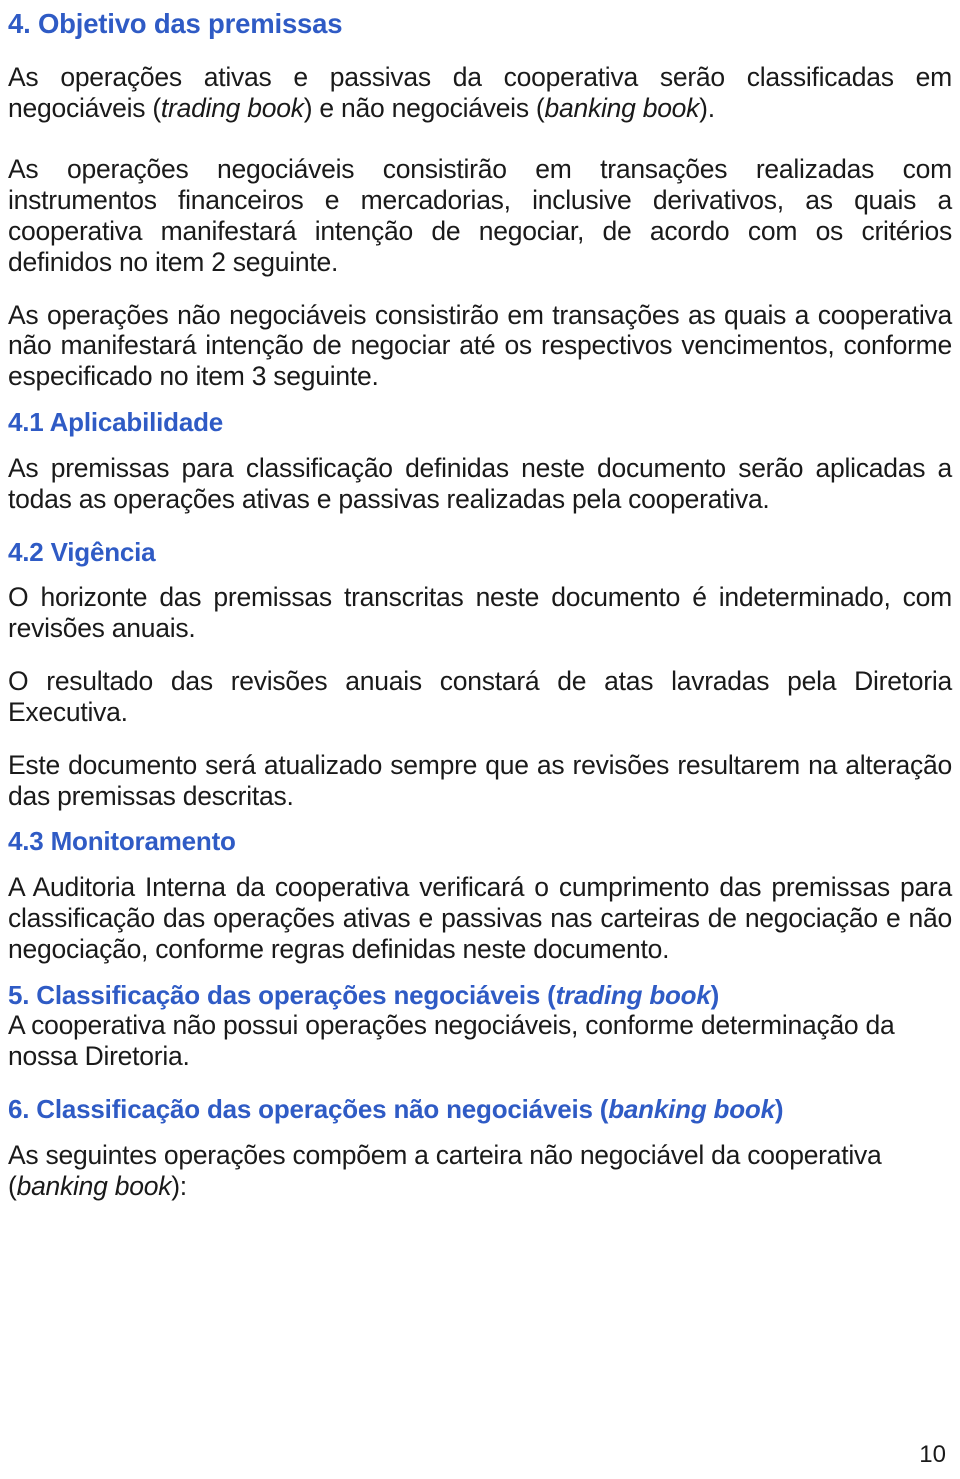 The image size is (960, 1479). I want to click on paragraph-text-part: (, so click(12, 1185).